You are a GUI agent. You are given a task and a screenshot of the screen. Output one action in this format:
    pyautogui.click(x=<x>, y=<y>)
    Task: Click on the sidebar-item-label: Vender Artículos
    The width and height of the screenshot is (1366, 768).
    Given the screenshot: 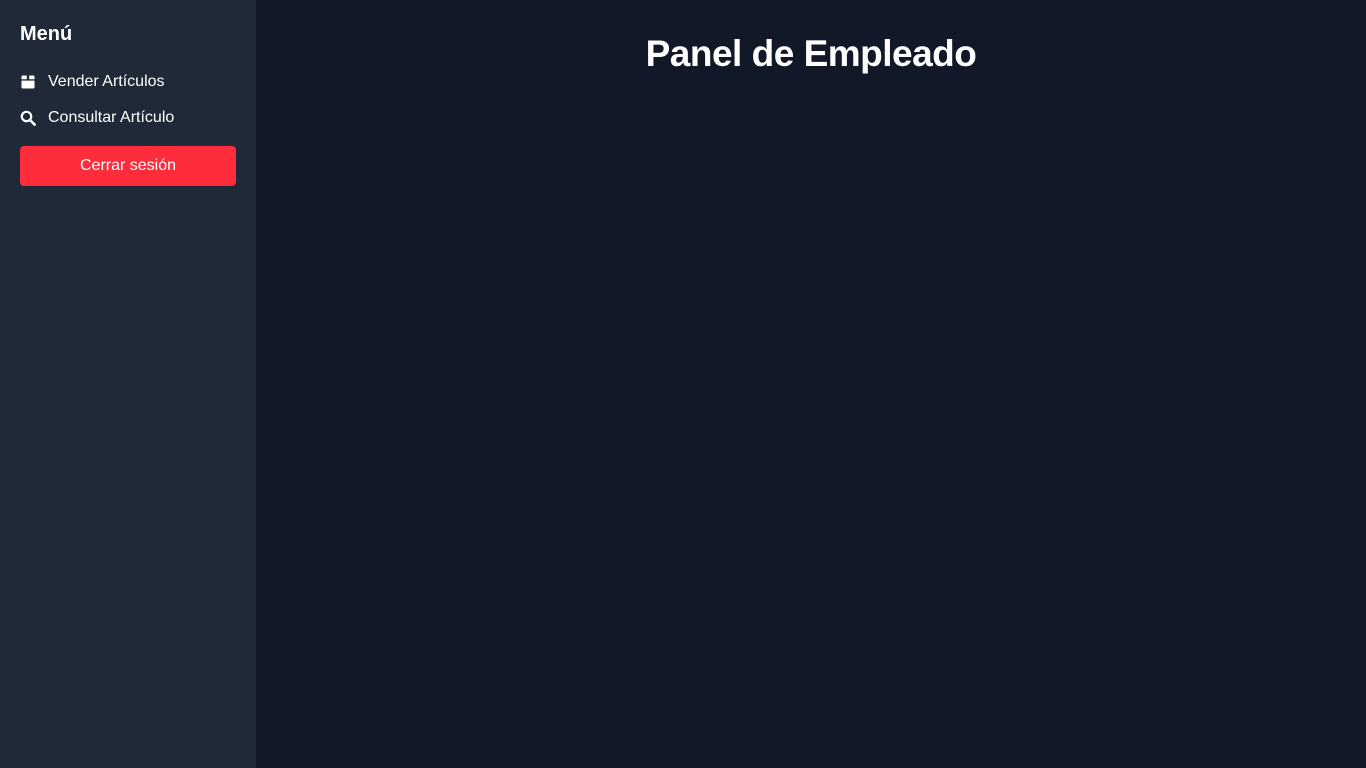 What is the action you would take?
    pyautogui.click(x=106, y=81)
    